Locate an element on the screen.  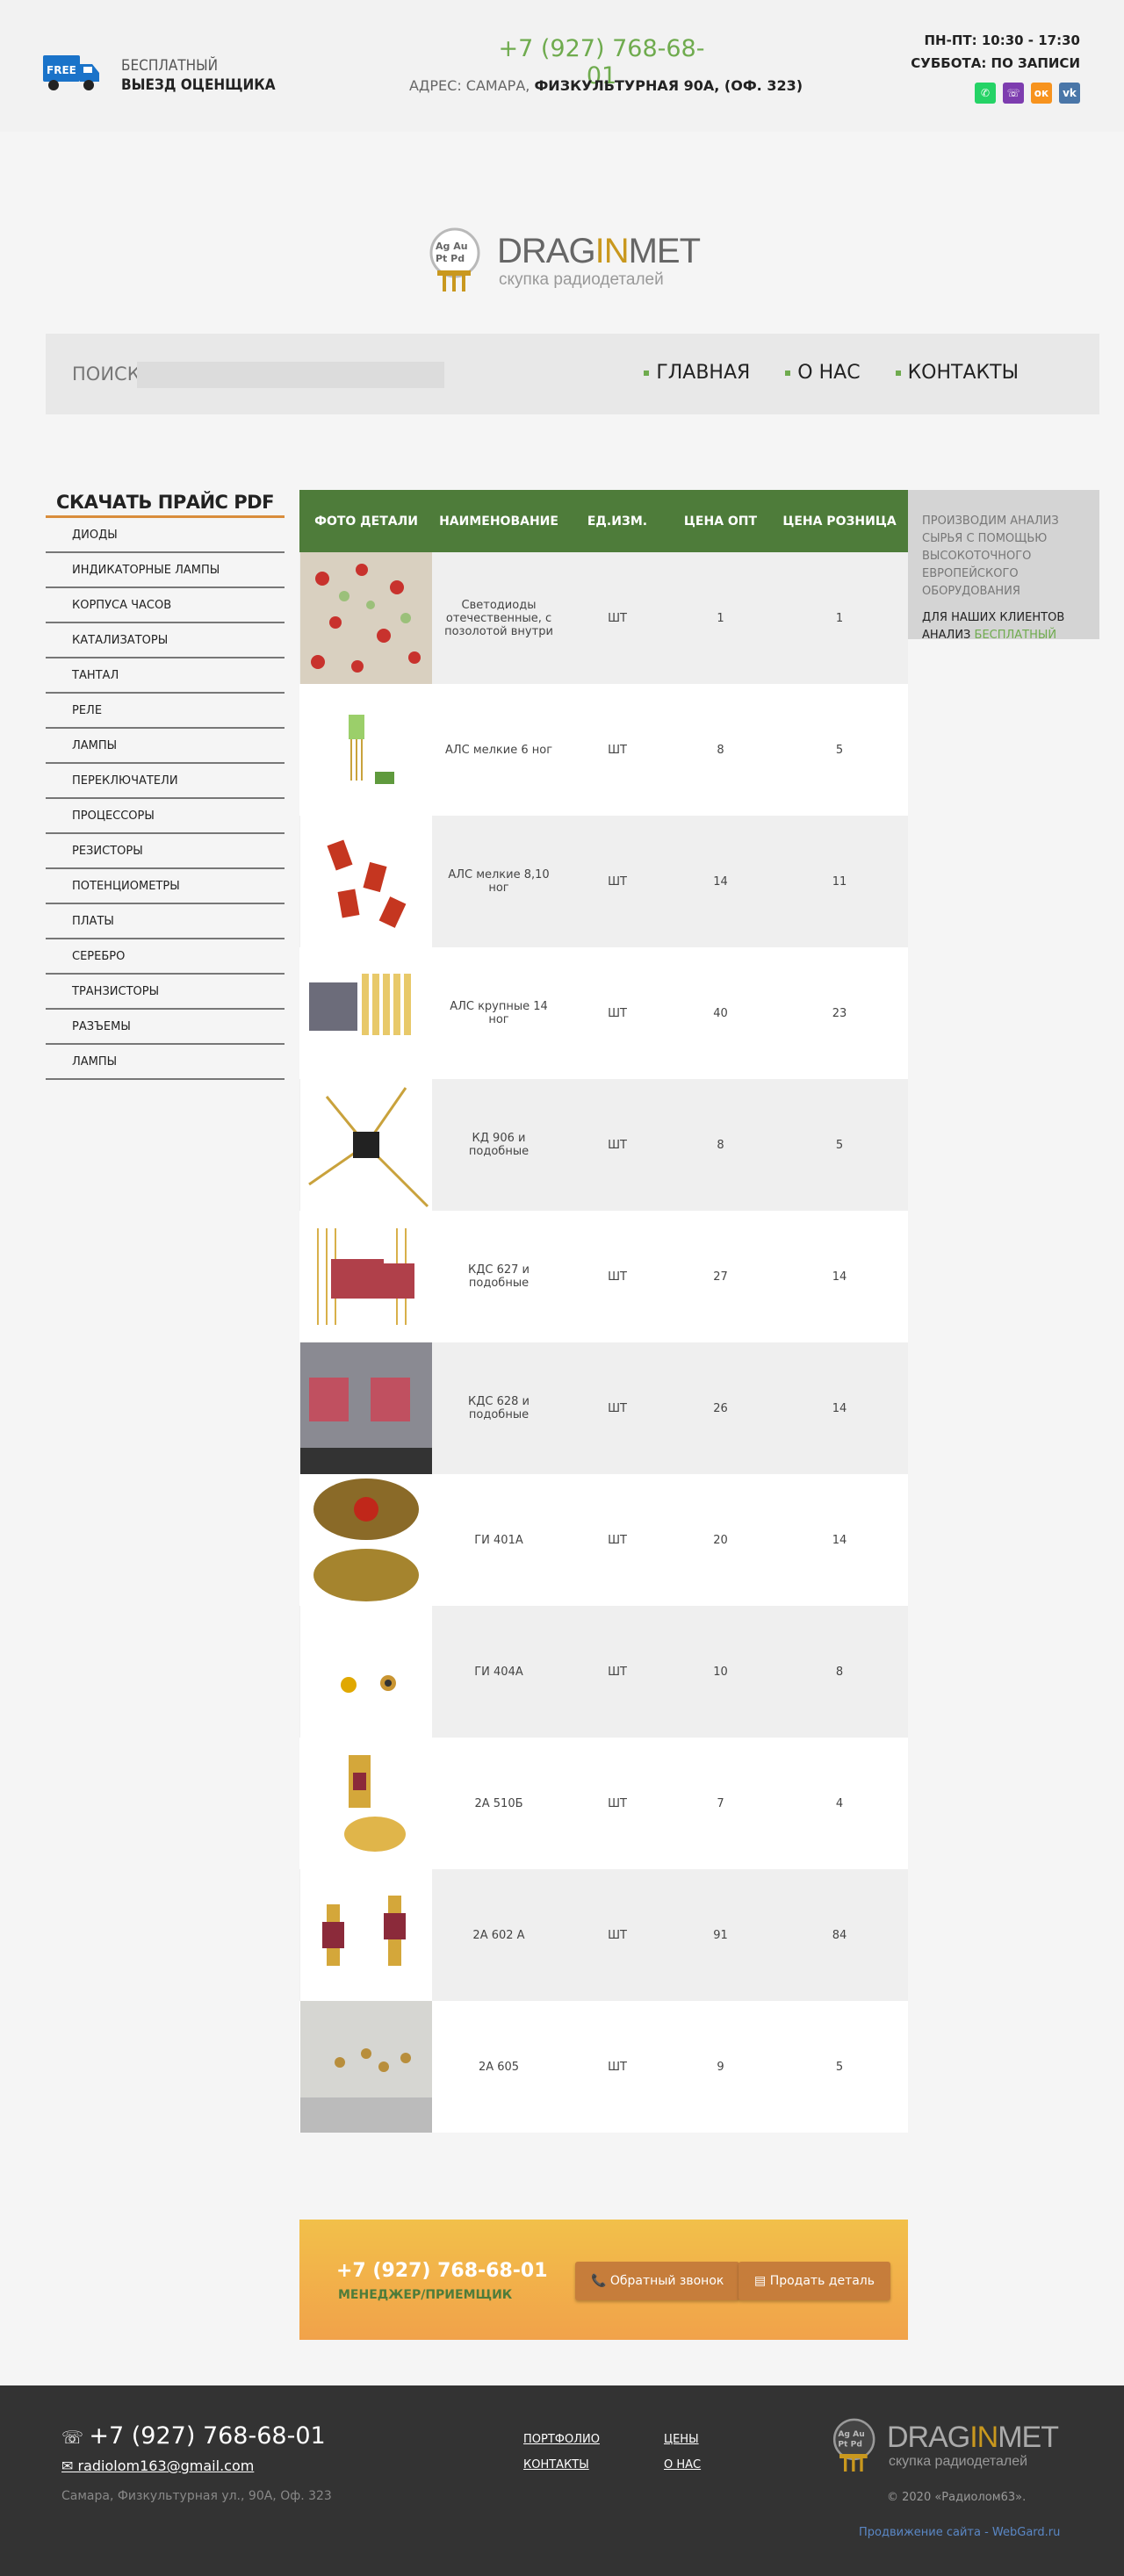
table-row: 2А 510Б ШТ 7 4 is located at coordinates (604, 1803).